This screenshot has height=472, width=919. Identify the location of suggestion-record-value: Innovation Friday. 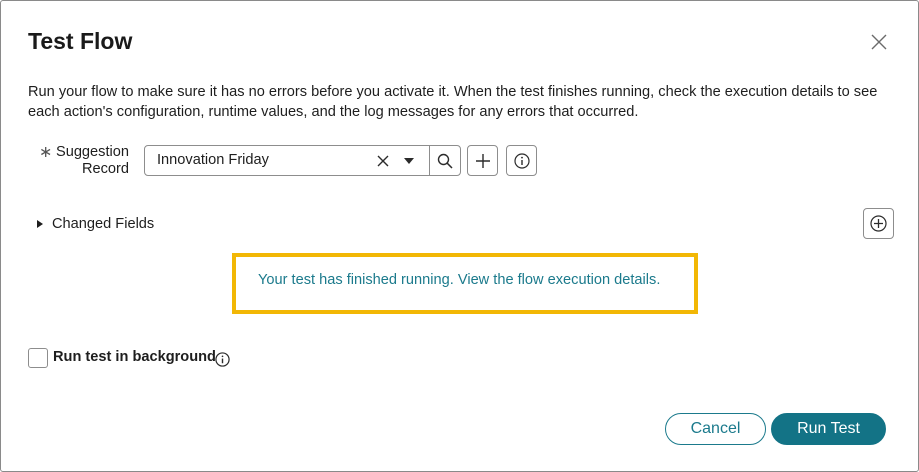
(213, 160).